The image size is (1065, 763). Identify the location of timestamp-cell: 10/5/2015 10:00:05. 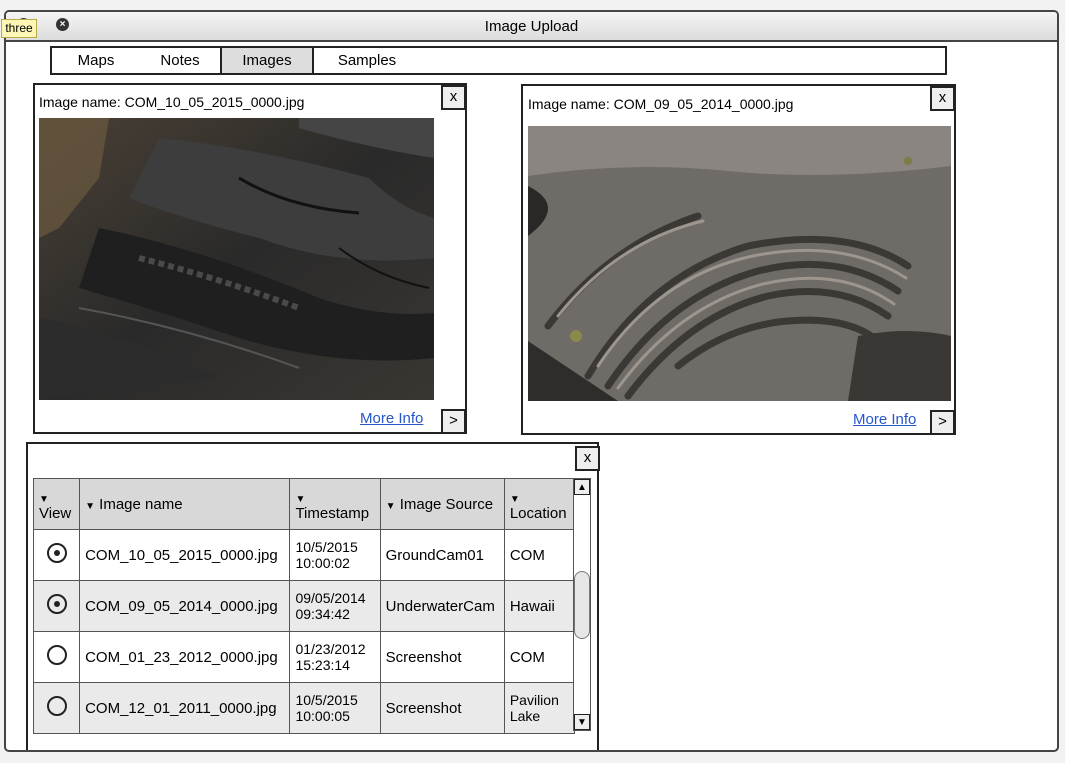
(335, 708).